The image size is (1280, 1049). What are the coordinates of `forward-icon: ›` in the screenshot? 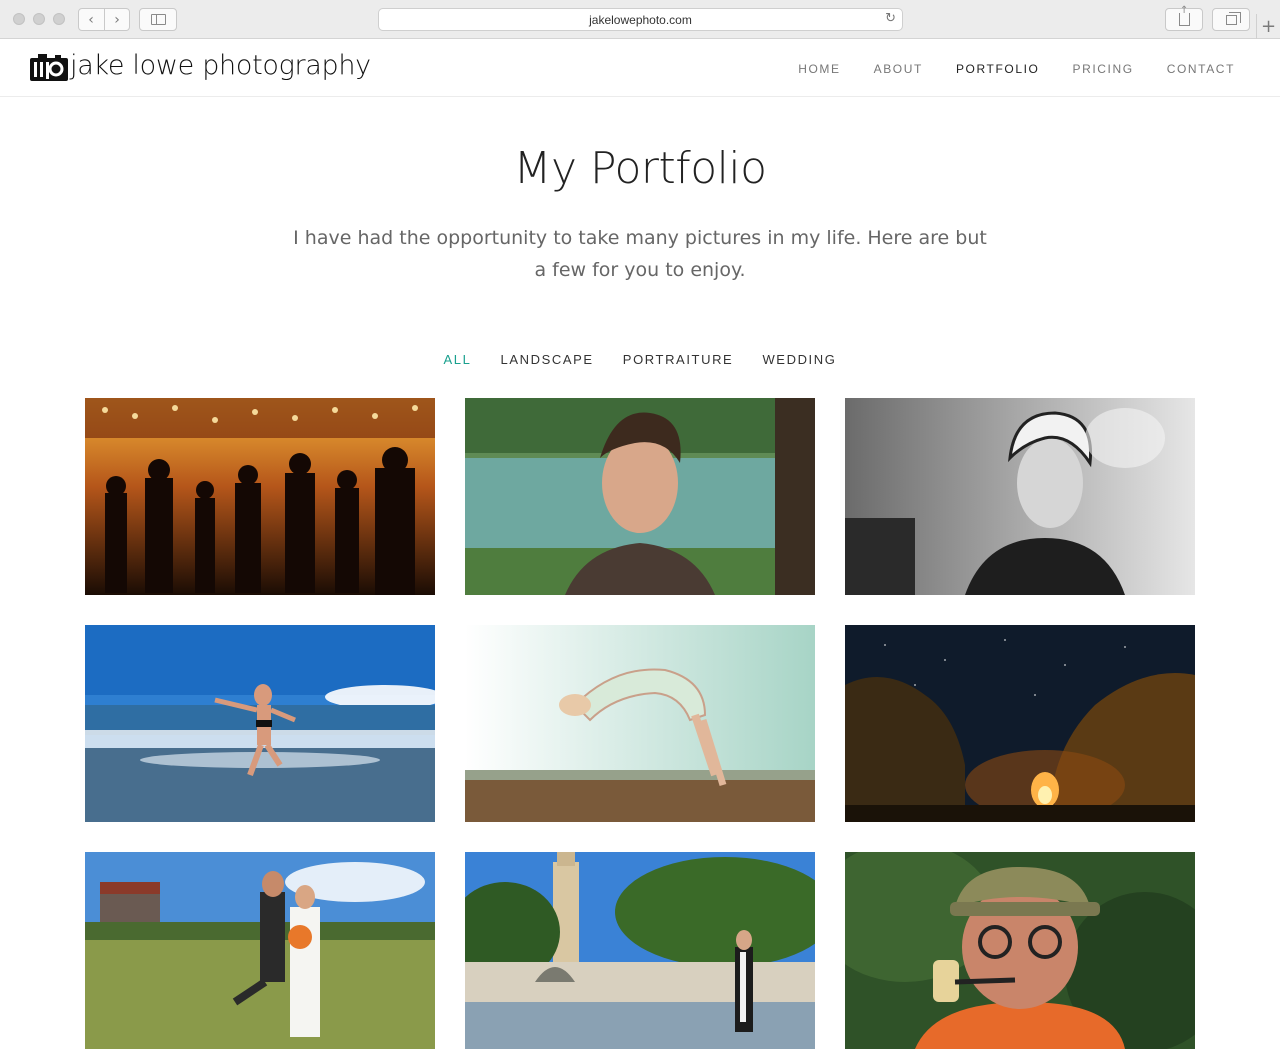 It's located at (117, 20).